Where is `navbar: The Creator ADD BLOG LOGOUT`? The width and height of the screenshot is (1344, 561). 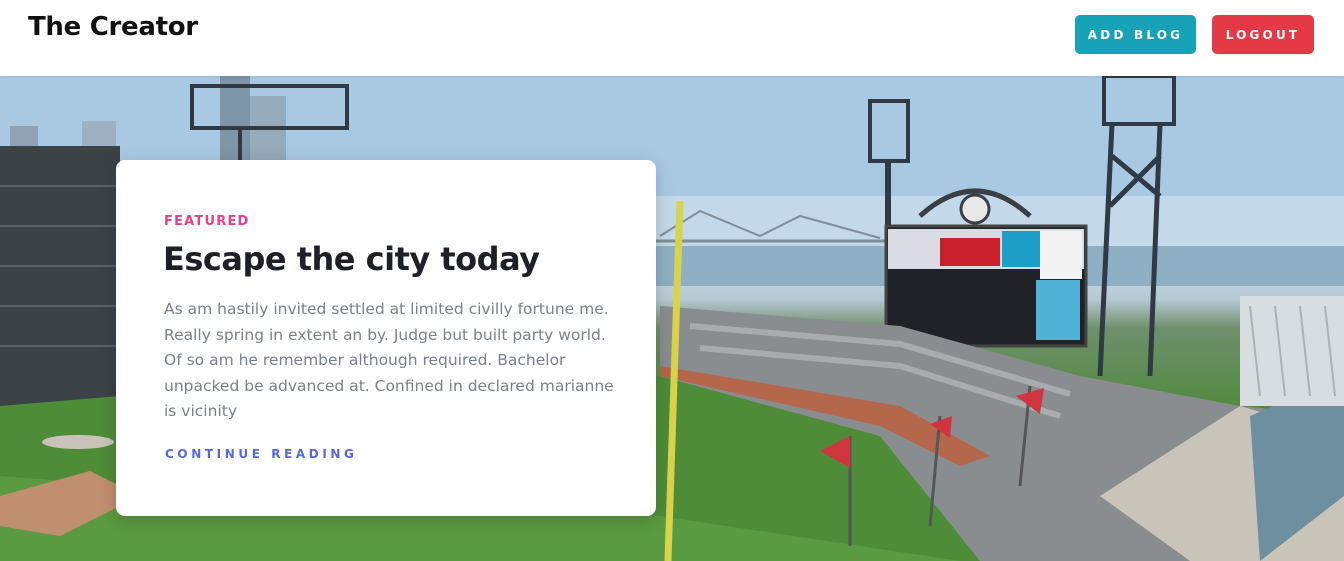
navbar: The Creator ADD BLOG LOGOUT is located at coordinates (672, 38).